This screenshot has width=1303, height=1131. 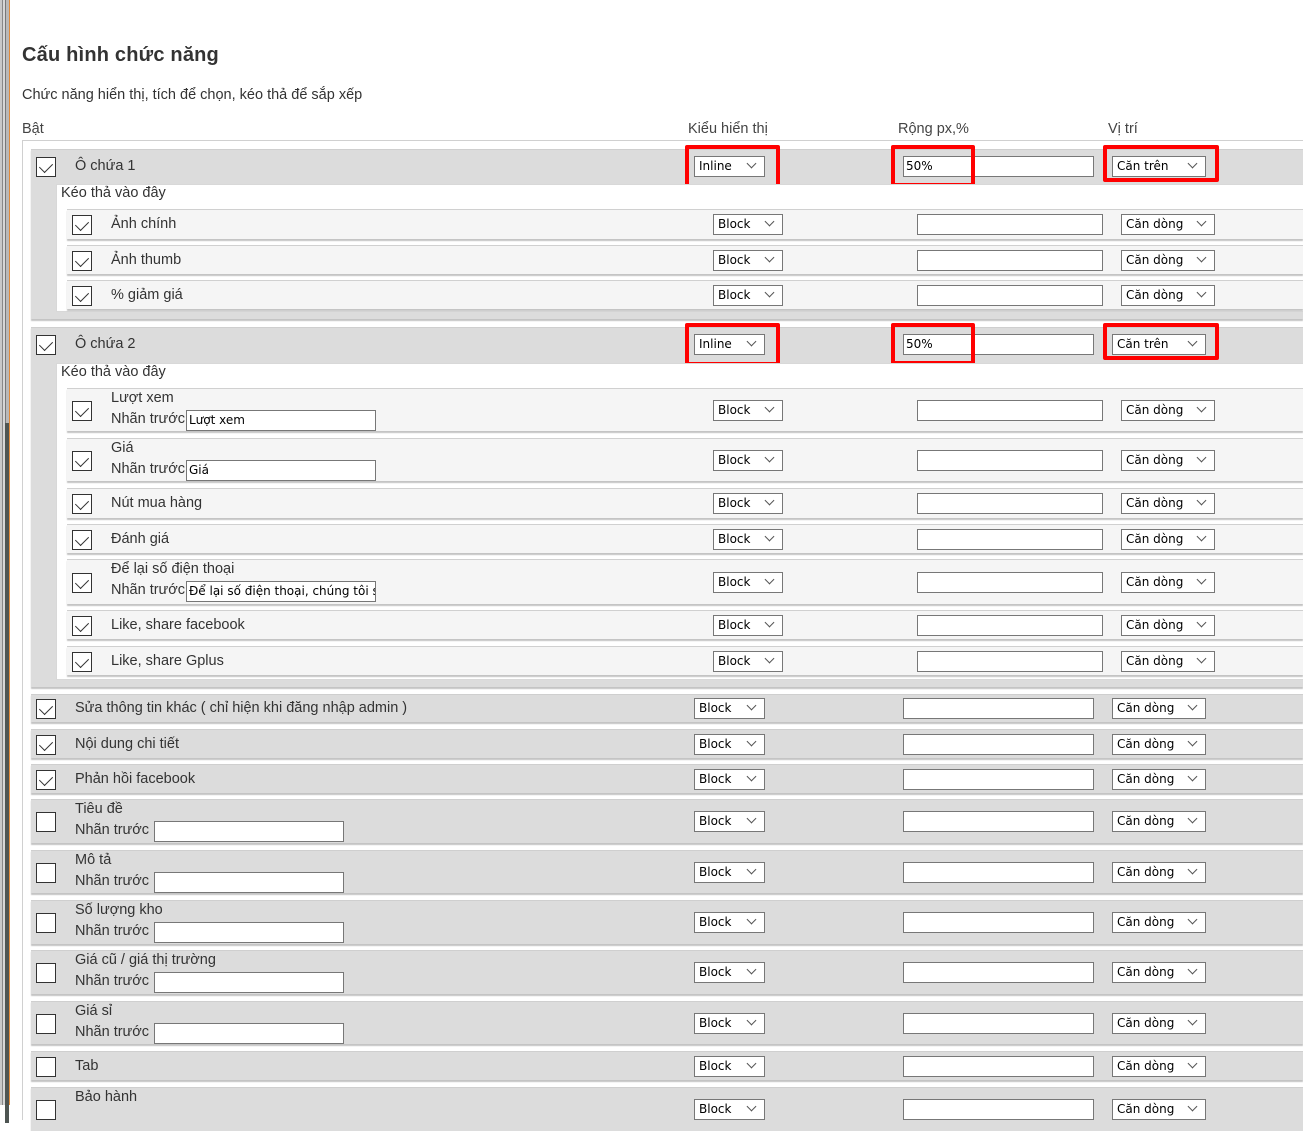 I want to click on feature-item: Số lượng kho Nhãn trước Block Căn dòng, so click(x=667, y=922).